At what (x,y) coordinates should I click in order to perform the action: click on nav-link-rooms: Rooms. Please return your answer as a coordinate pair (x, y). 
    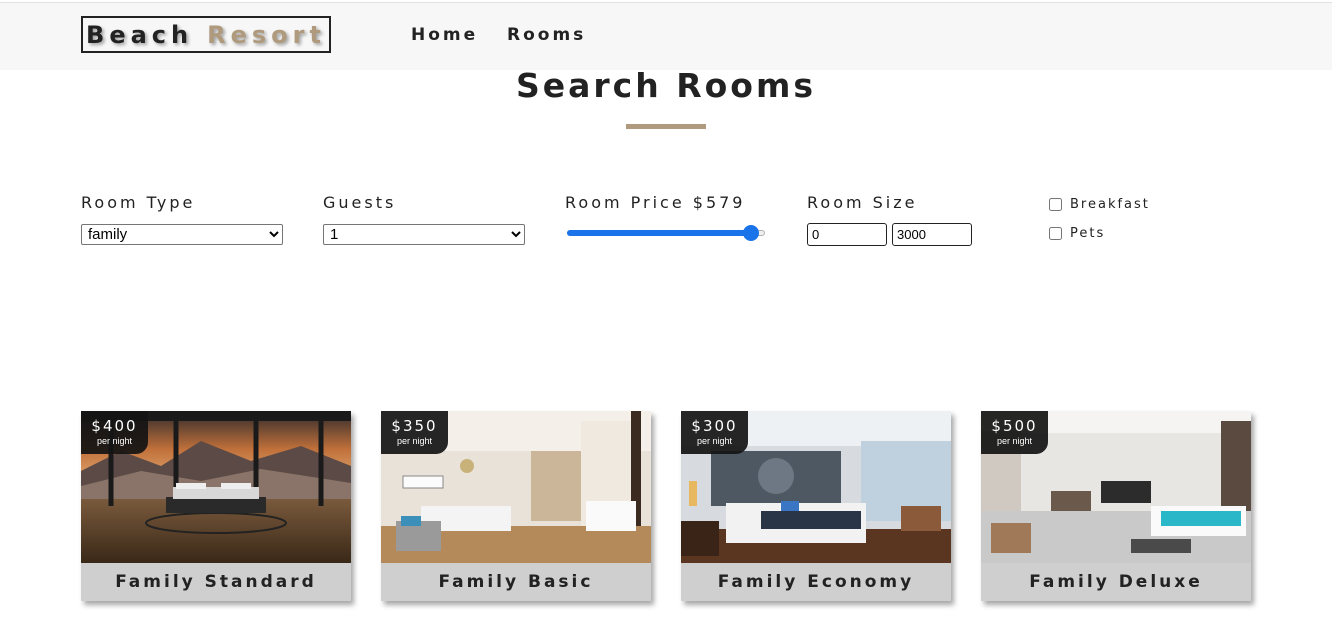
    Looking at the image, I should click on (546, 35).